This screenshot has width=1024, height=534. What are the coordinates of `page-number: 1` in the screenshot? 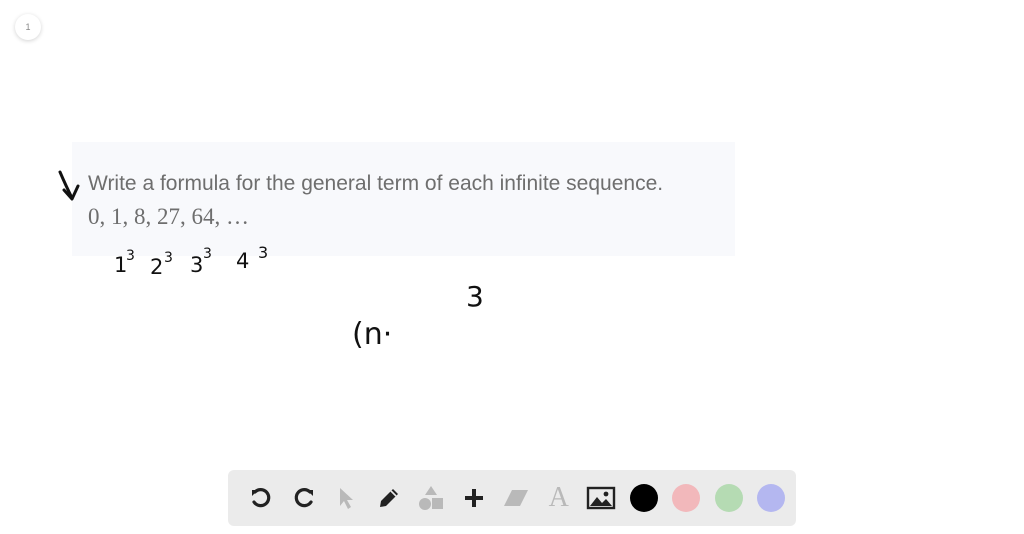 It's located at (28, 27).